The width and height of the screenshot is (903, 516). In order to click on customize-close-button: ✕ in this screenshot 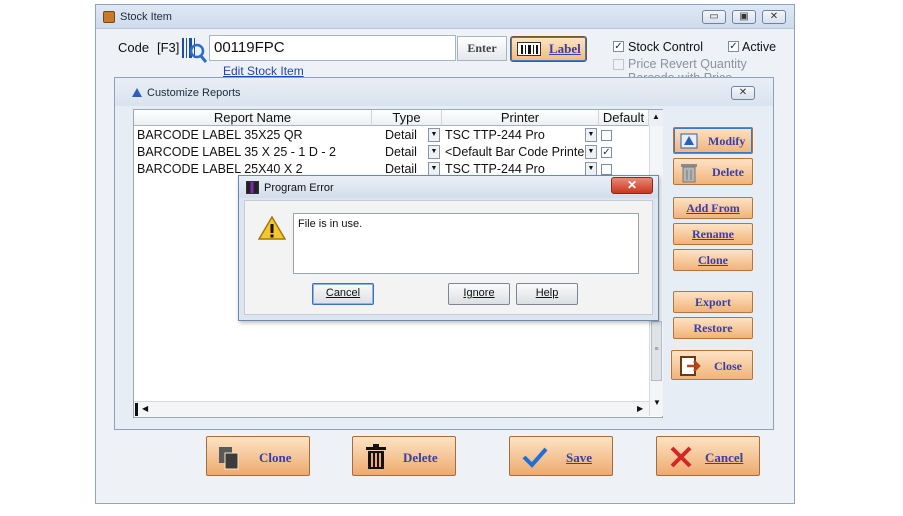, I will do `click(743, 93)`.